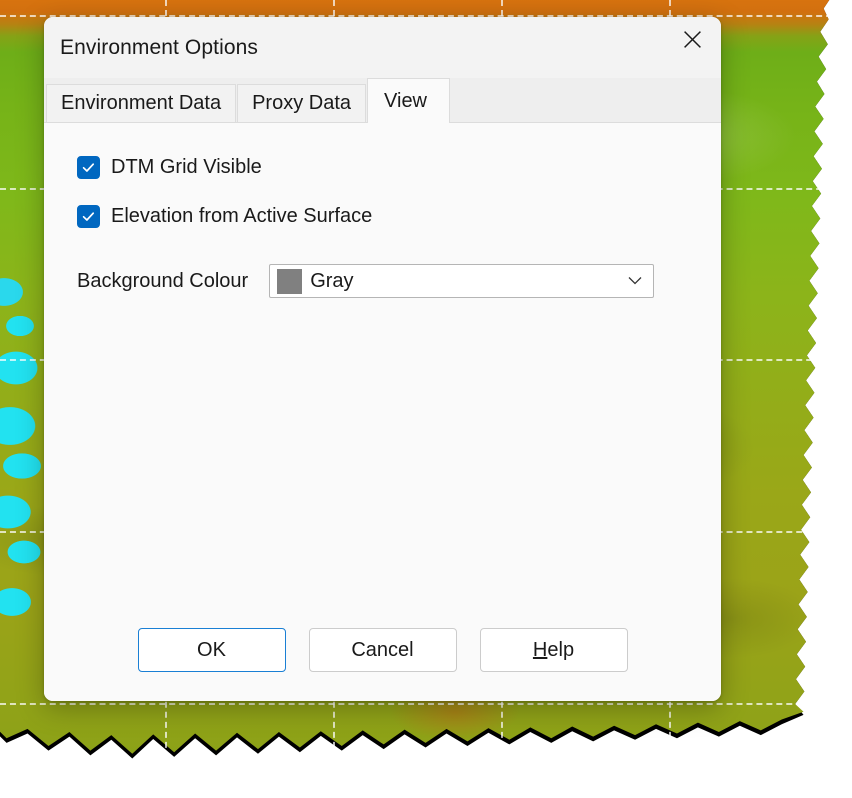  I want to click on tab-proxy-data: Proxy Data, so click(302, 103).